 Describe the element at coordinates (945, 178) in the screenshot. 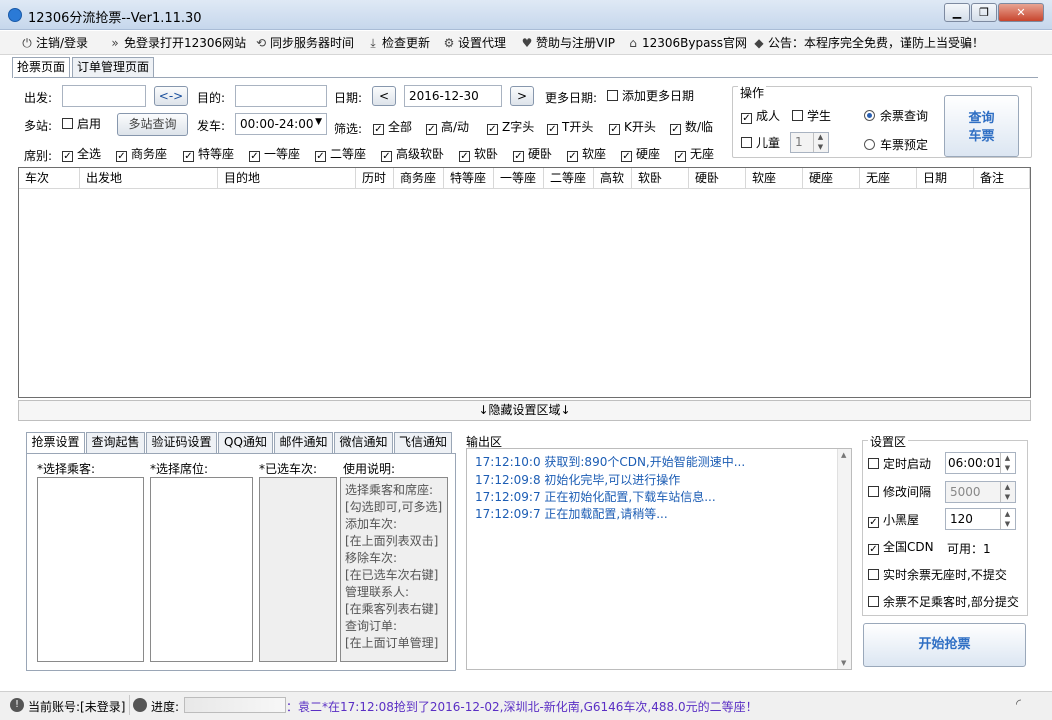

I see `column-header: 日期` at that location.